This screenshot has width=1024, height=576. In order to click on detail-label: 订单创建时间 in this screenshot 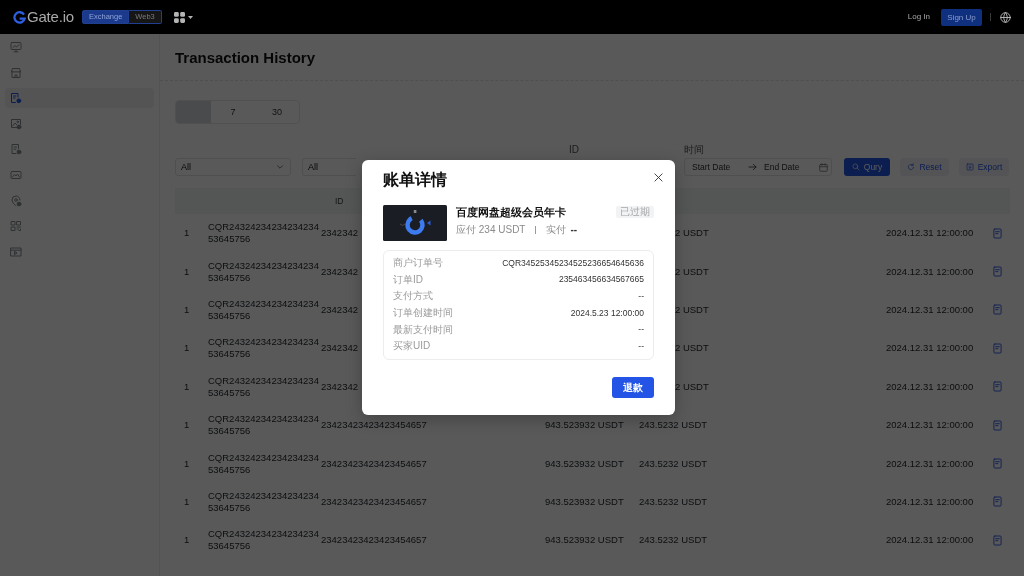, I will do `click(423, 313)`.